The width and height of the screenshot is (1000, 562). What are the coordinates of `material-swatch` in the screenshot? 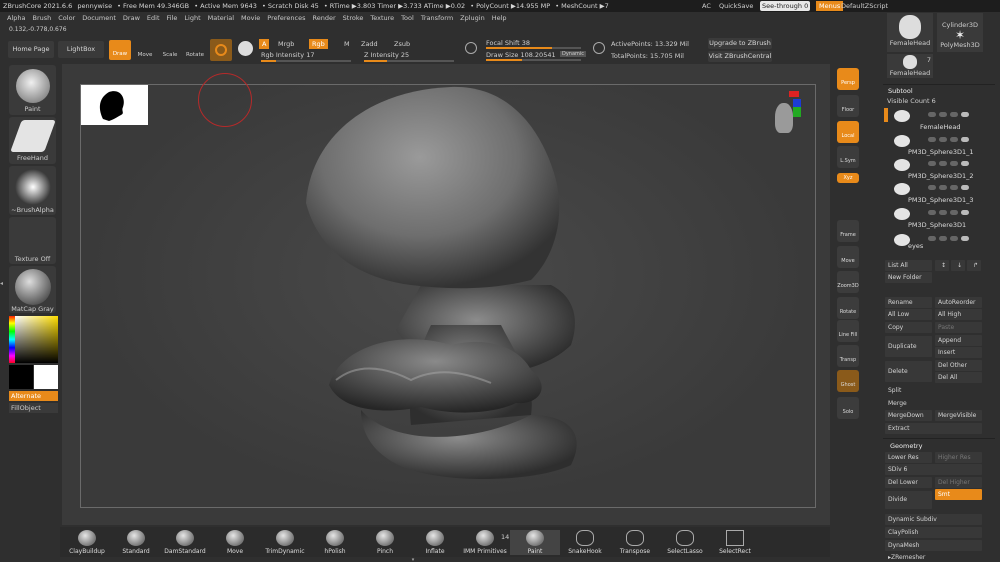 It's located at (221, 50).